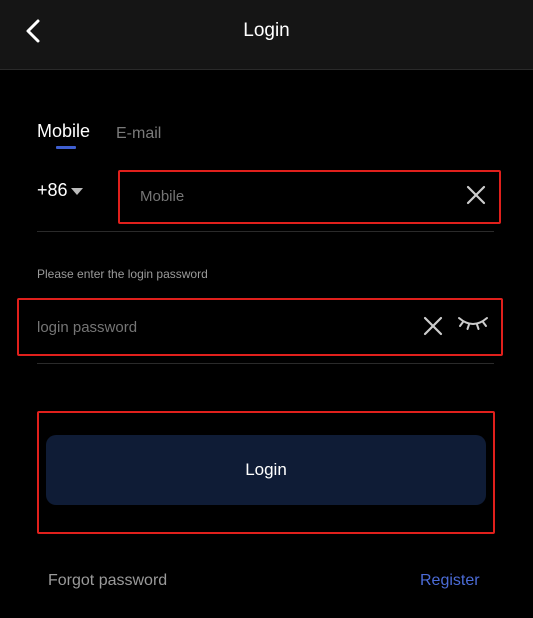  I want to click on active-tab-indicator, so click(66, 147).